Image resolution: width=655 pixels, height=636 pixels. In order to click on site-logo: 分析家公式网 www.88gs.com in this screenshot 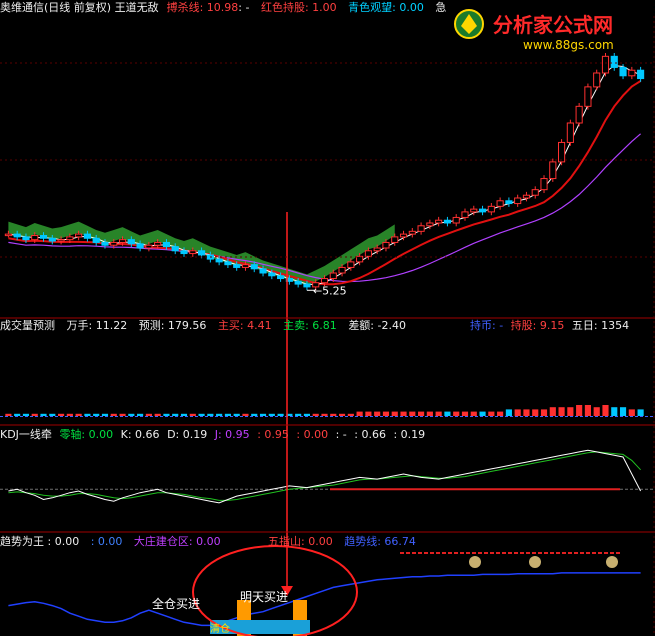, I will do `click(551, 28)`.